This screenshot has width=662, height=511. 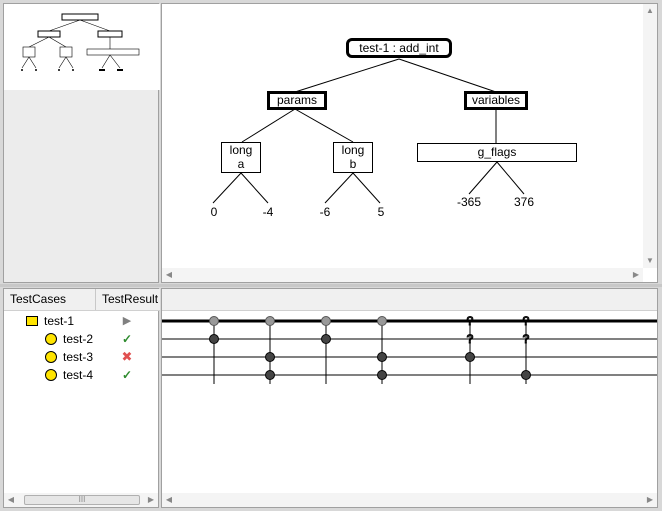 I want to click on list-horizontal-scrollbar: ◀ III ▶, so click(x=81, y=500).